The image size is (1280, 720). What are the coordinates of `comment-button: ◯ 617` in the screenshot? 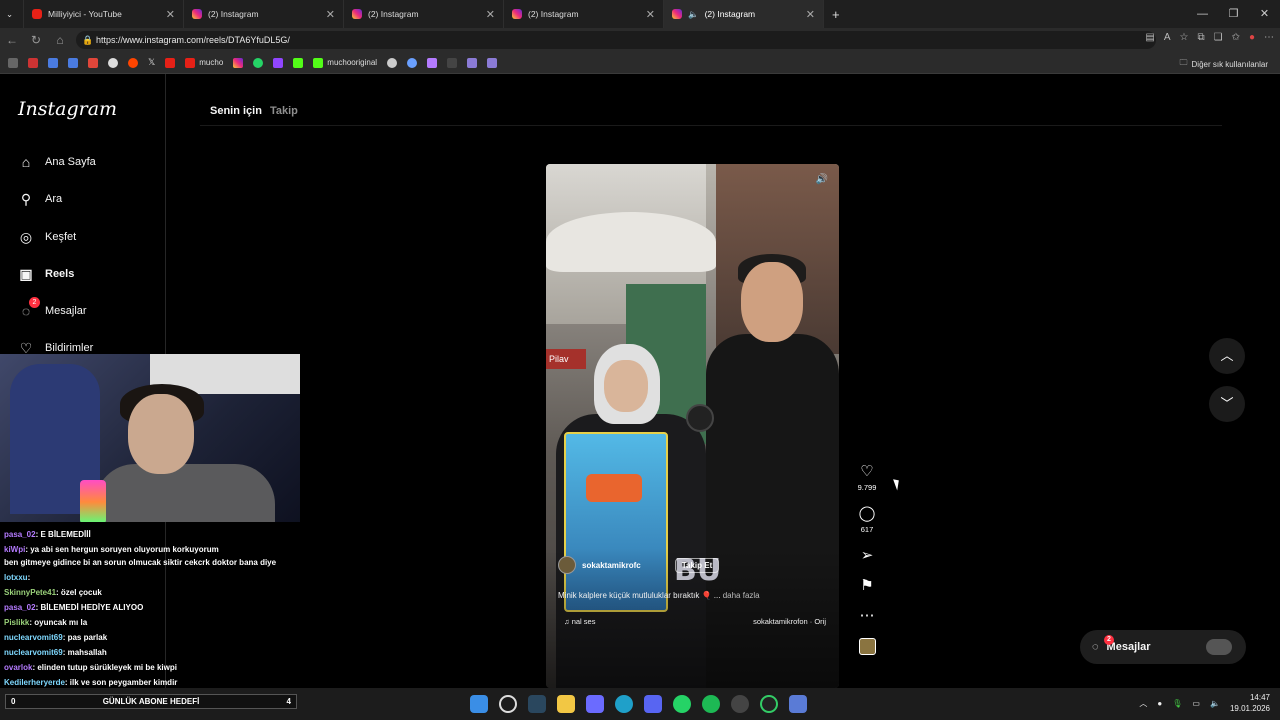 It's located at (867, 520).